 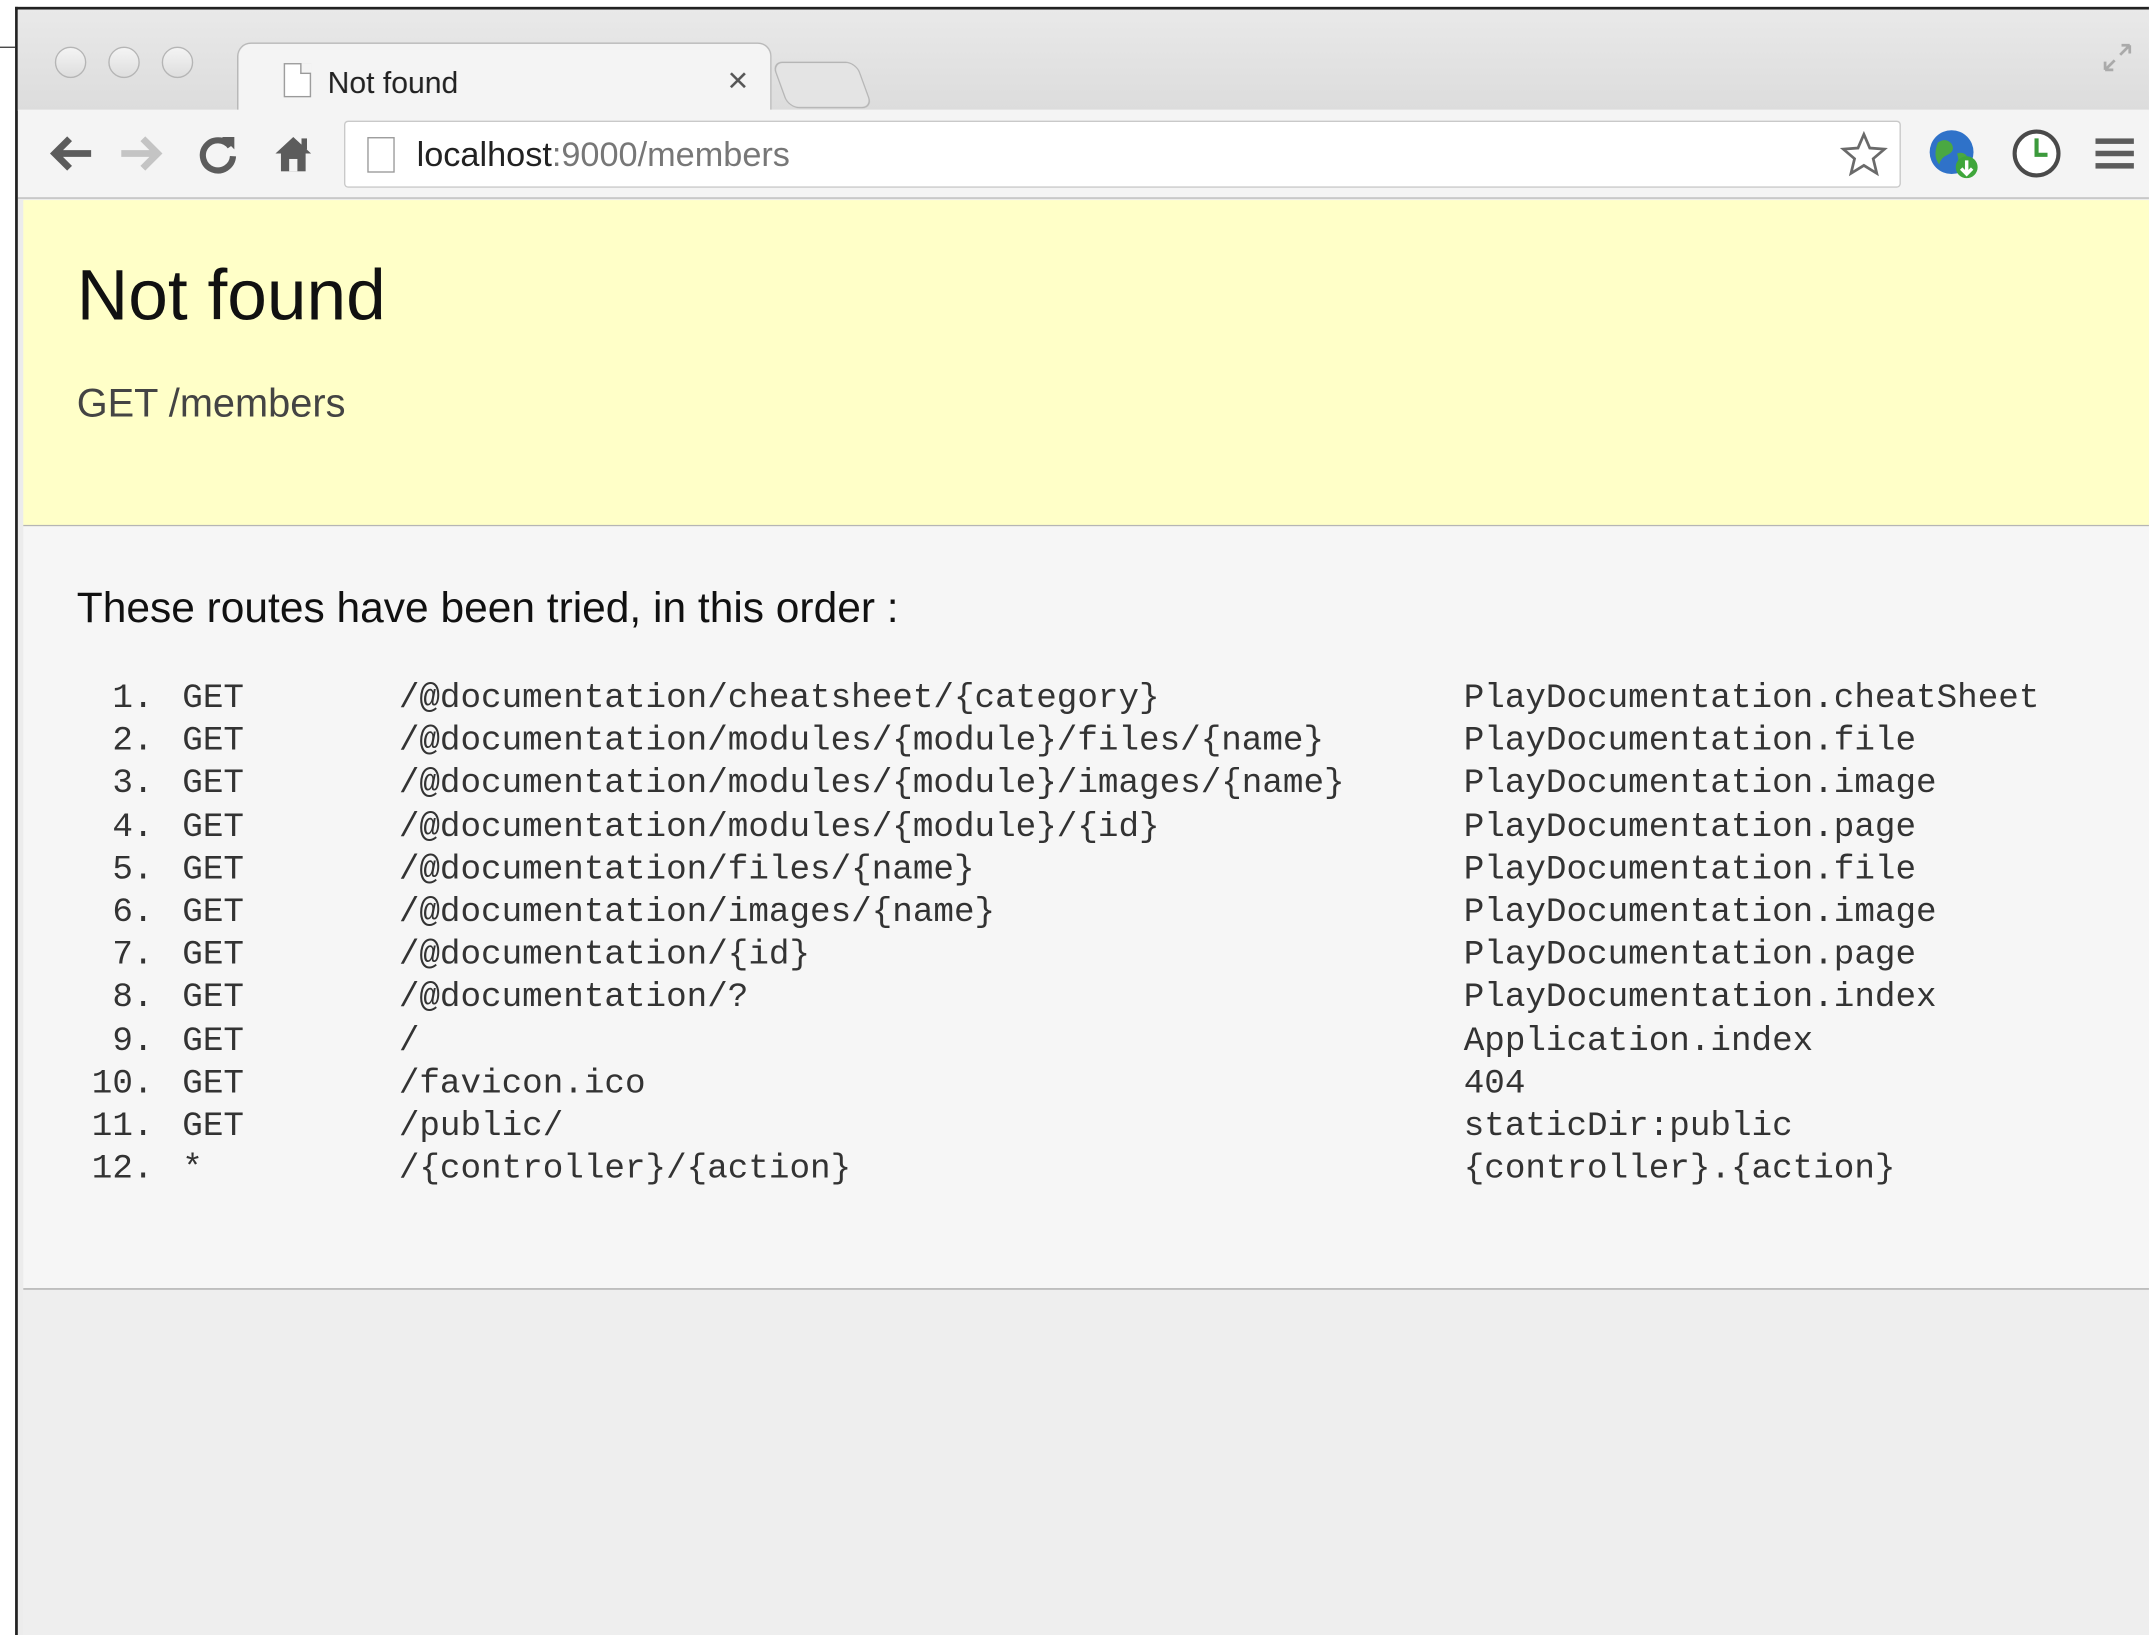 I want to click on close-window-button, so click(x=70, y=62).